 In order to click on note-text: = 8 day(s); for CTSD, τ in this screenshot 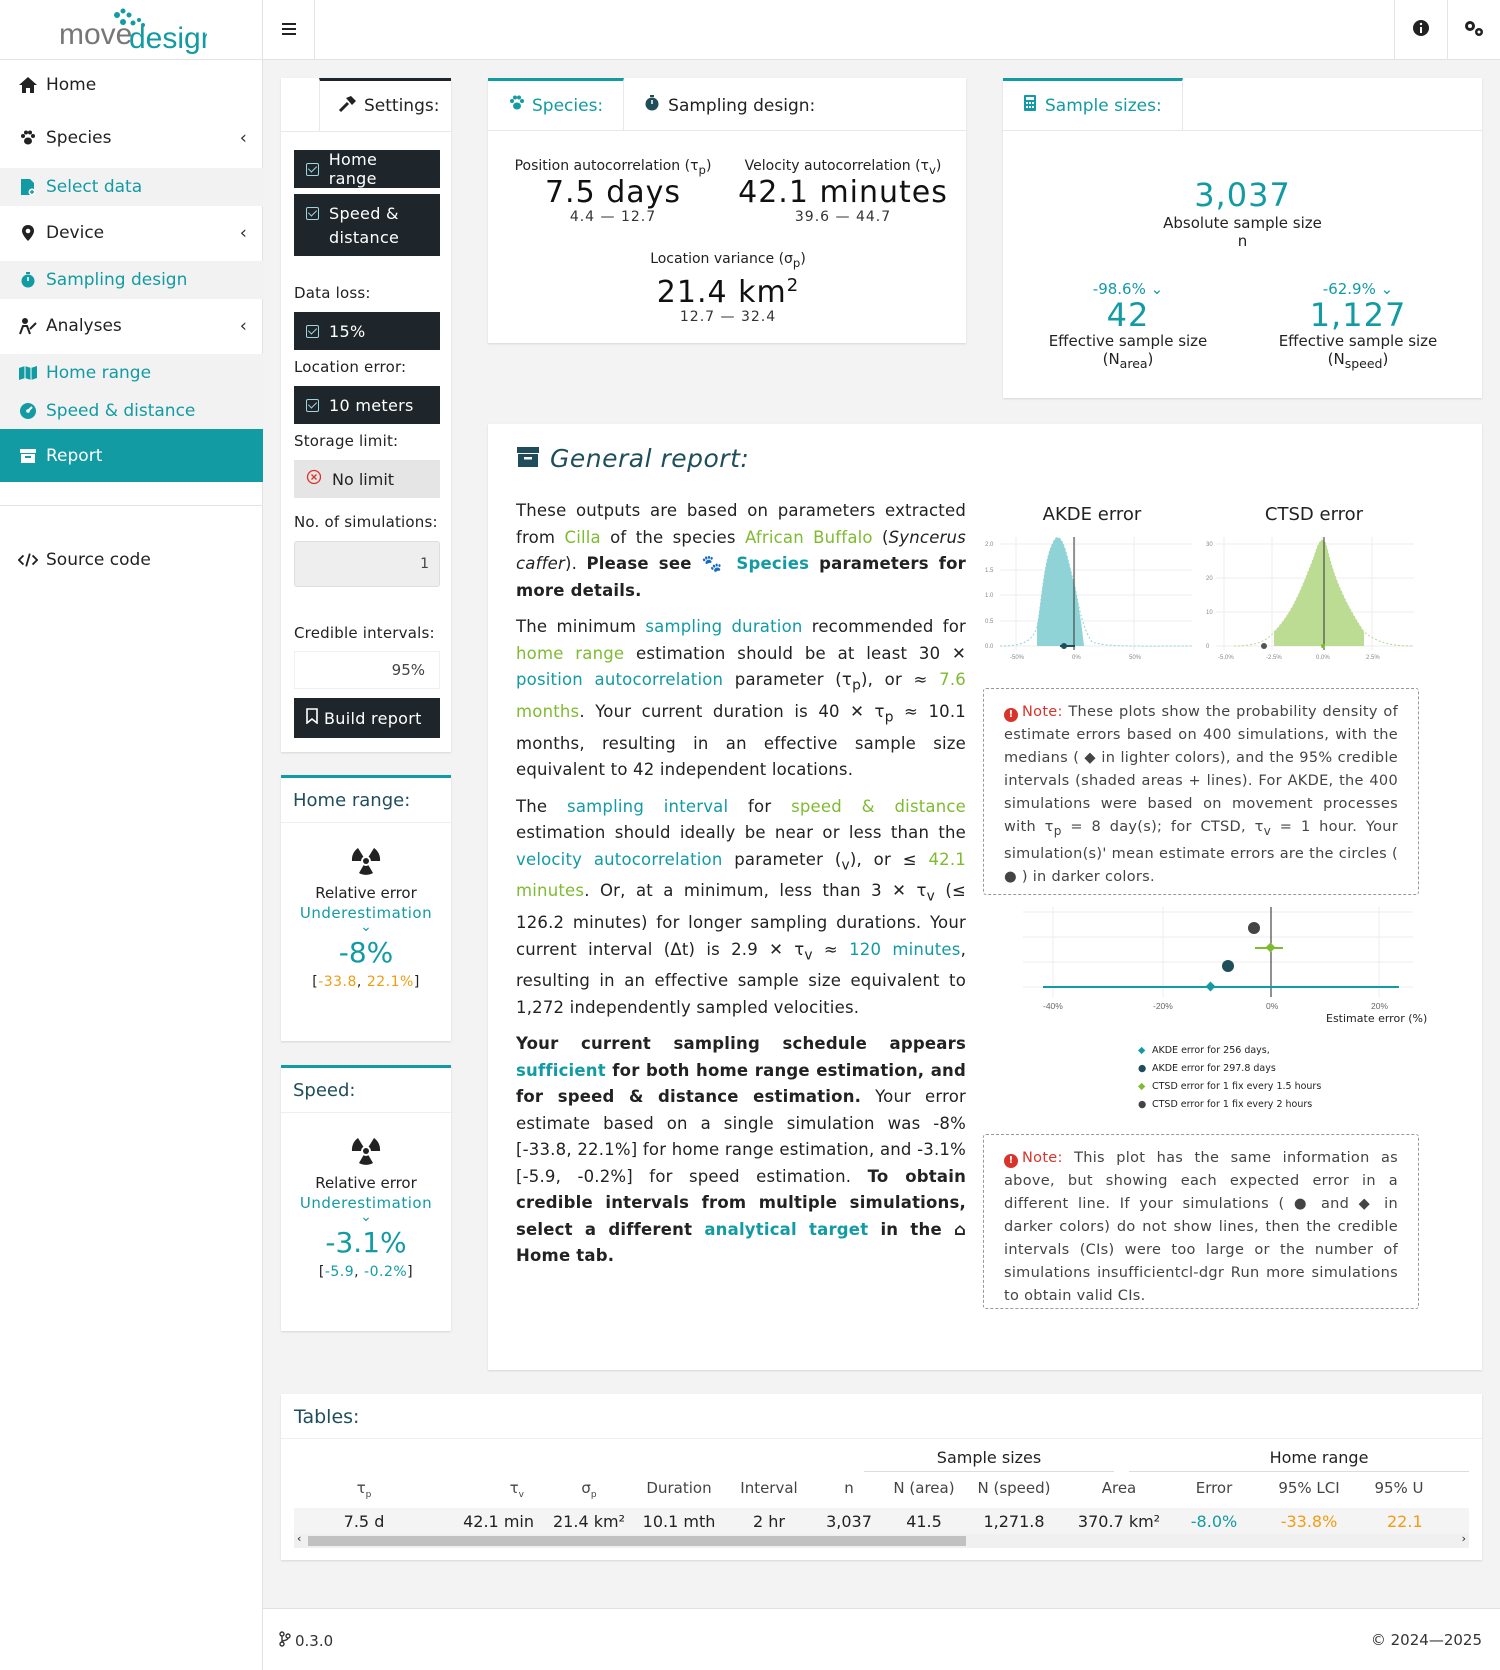, I will do `click(1162, 827)`.